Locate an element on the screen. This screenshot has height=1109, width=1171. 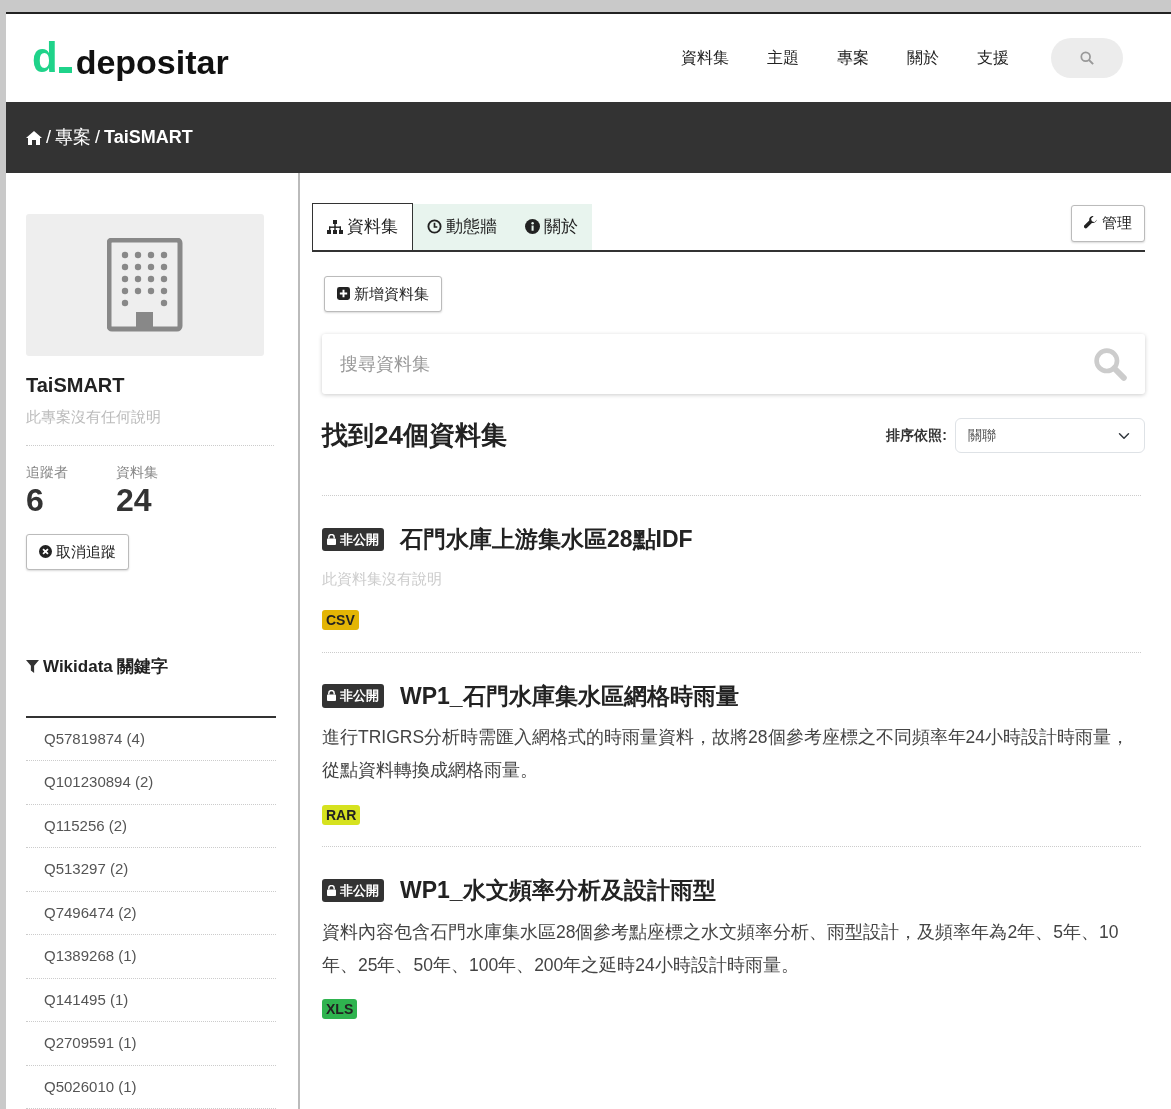
dataset-description: 進行TRIGRS分析時需匯入網格式的時雨量資料，故將28個參考座標之不同頻率年24小時設計時雨量，從點資料轉換成網格雨量。 is located at coordinates (726, 754).